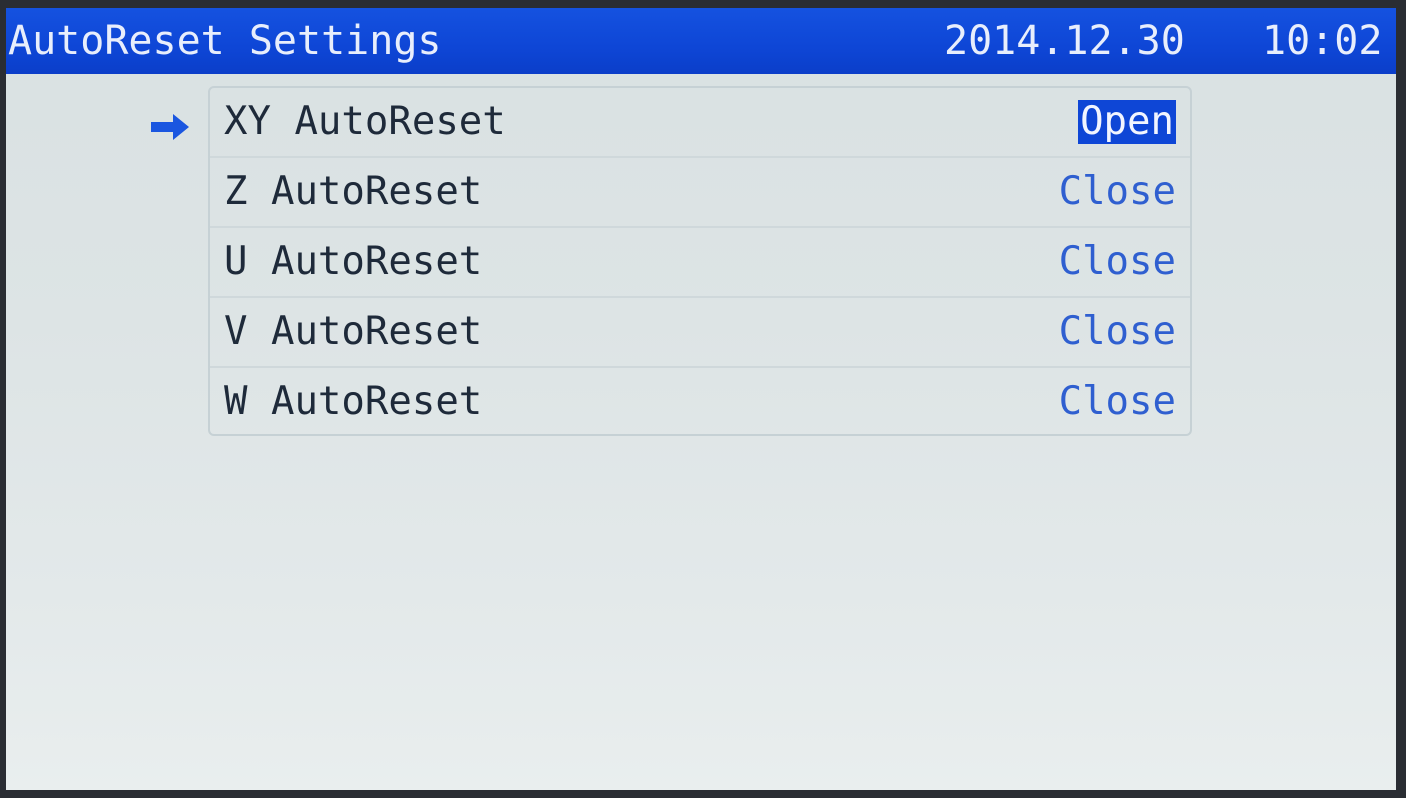 This screenshot has width=1406, height=798. Describe the element at coordinates (700, 333) in the screenshot. I see `setting-row-v: V AutoReset Close` at that location.